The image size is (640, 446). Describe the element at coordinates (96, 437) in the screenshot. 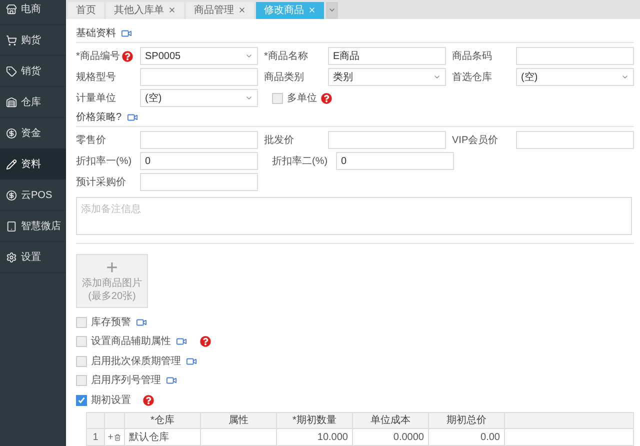

I see `row-number: 1` at that location.